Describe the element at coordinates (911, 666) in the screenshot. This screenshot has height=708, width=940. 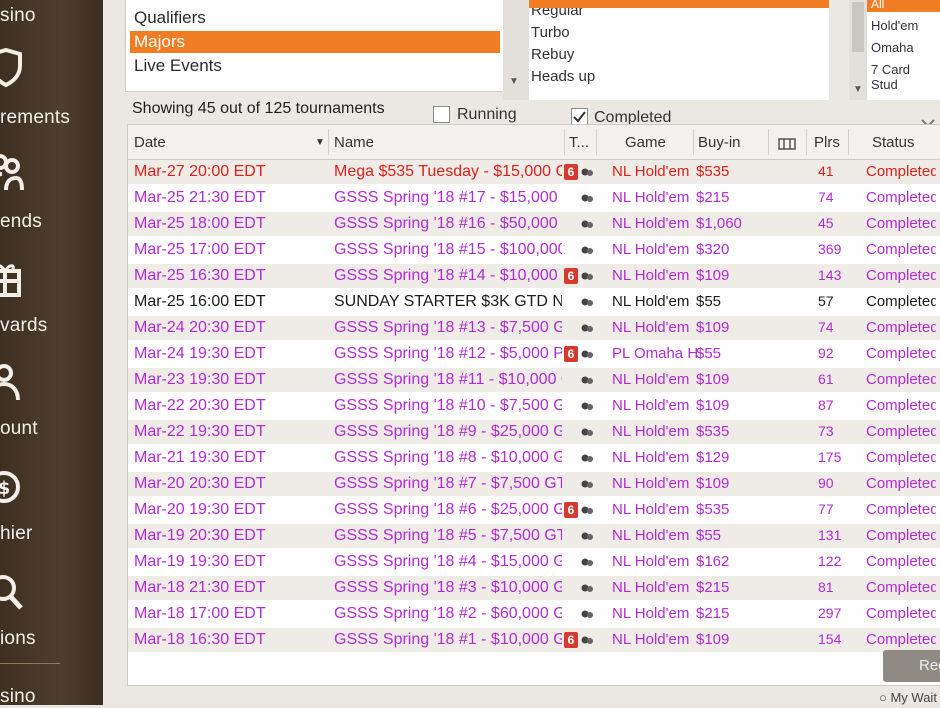
I see `register-button: Reg` at that location.